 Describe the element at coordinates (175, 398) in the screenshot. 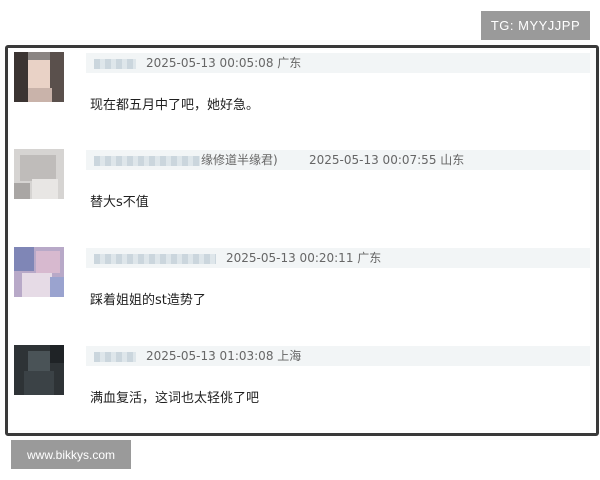

I see `comment-text: 满血复活，这词也太轻佻了吧` at that location.